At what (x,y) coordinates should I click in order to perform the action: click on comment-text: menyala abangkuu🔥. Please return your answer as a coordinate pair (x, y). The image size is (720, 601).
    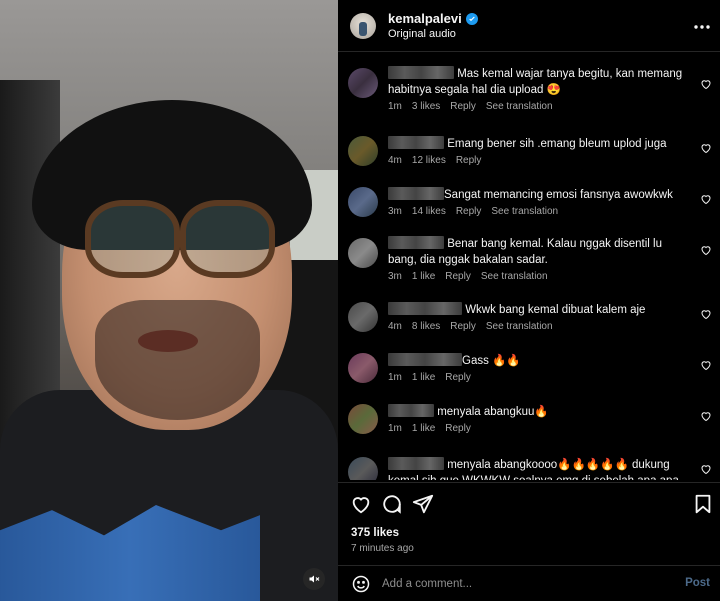
    Looking at the image, I should click on (493, 412).